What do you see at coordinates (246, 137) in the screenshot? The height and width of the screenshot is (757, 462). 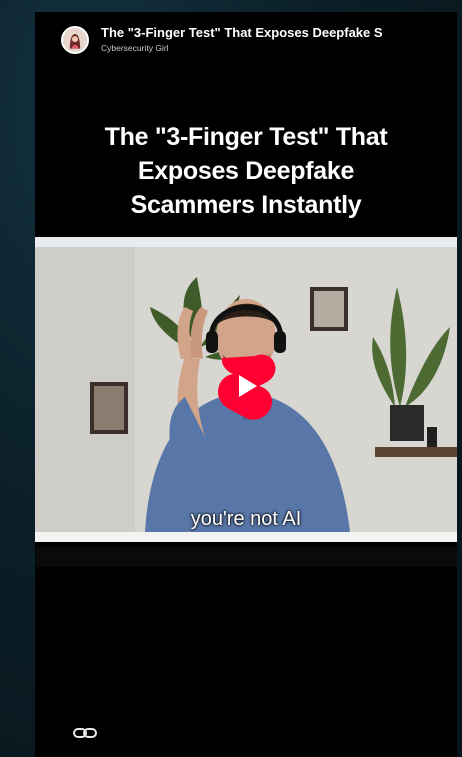 I see `headline-line-1: The "3-Finger Test" That` at bounding box center [246, 137].